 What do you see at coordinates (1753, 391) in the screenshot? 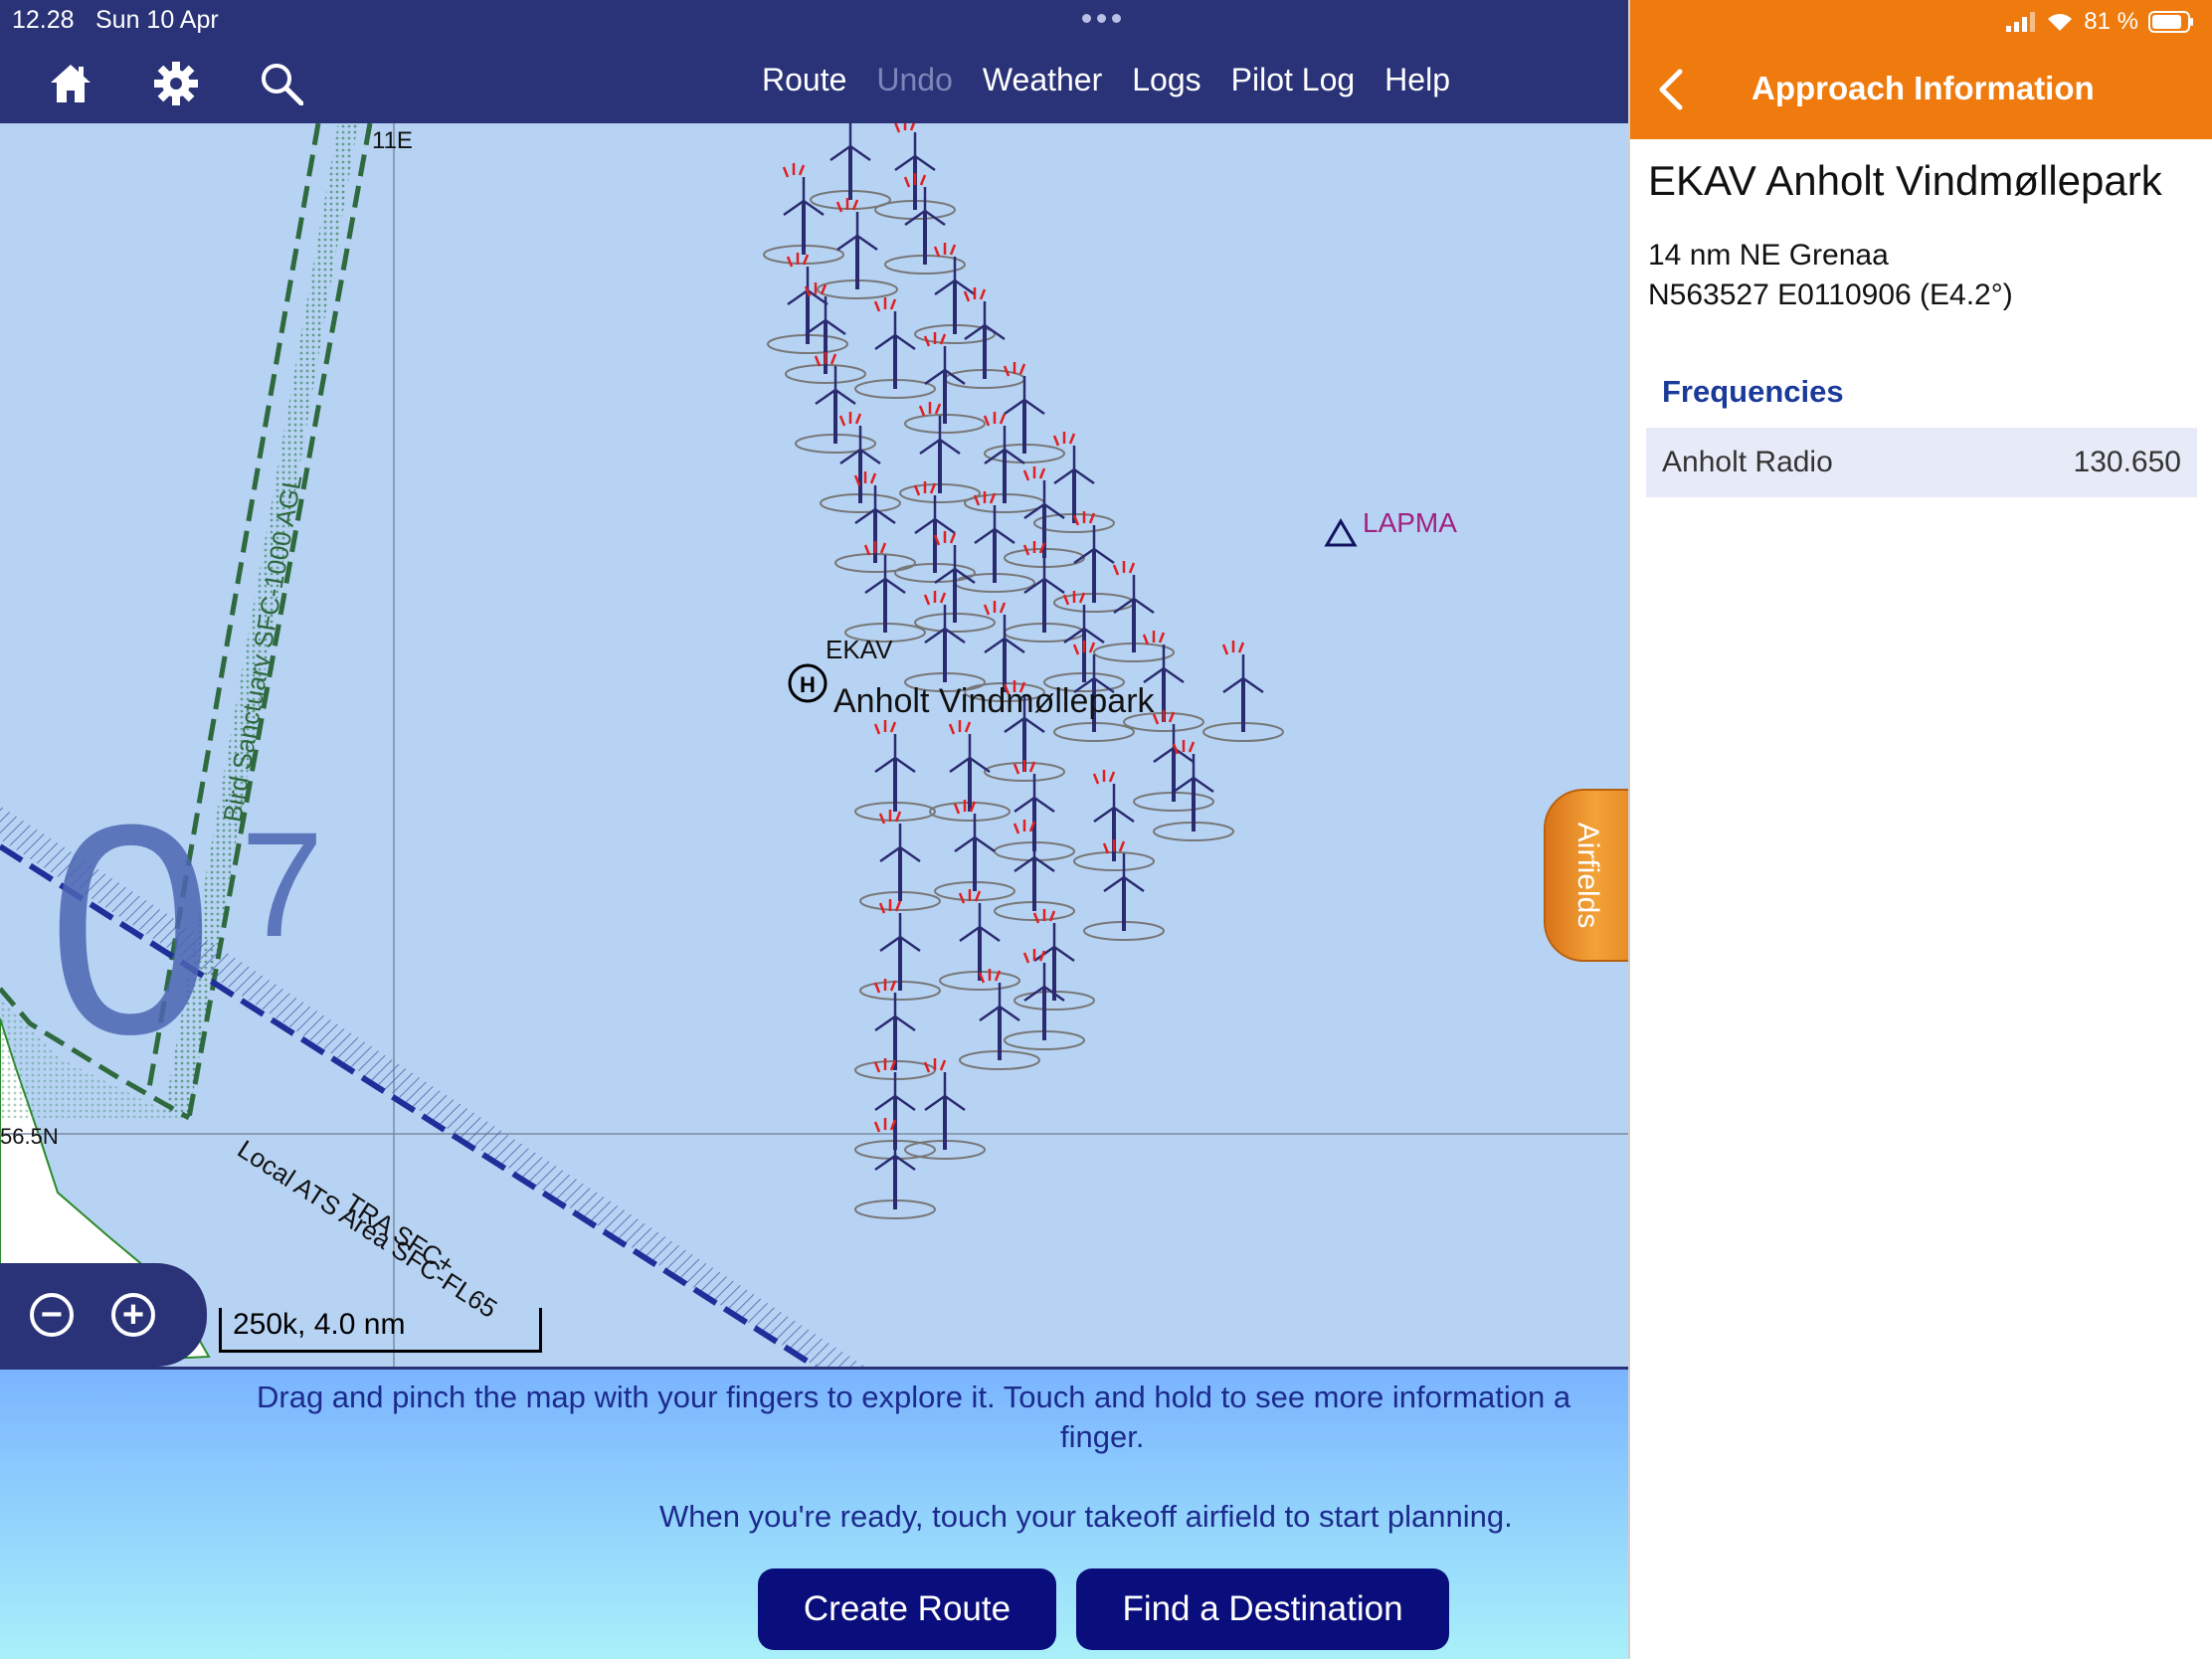
I see `frequencies-heading: Frequencies` at bounding box center [1753, 391].